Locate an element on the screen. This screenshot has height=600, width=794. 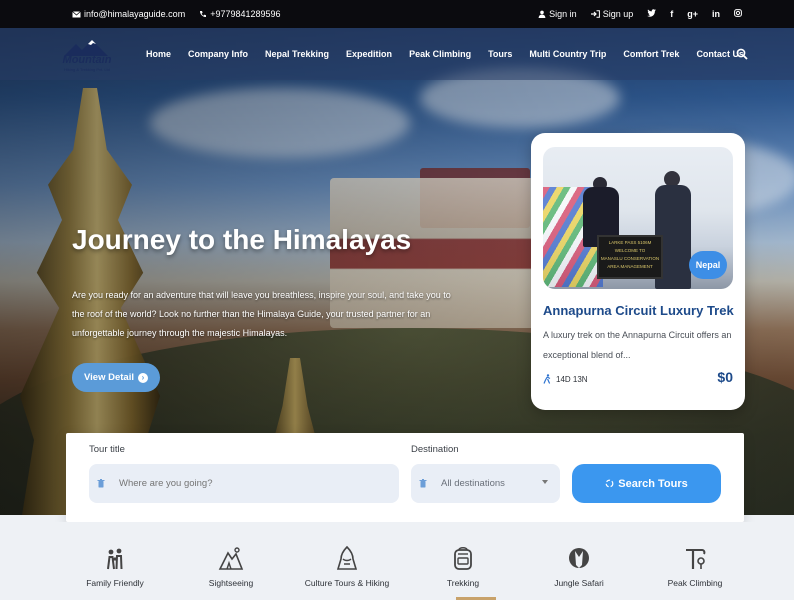
tour-duration: 14D 13N is located at coordinates (565, 379).